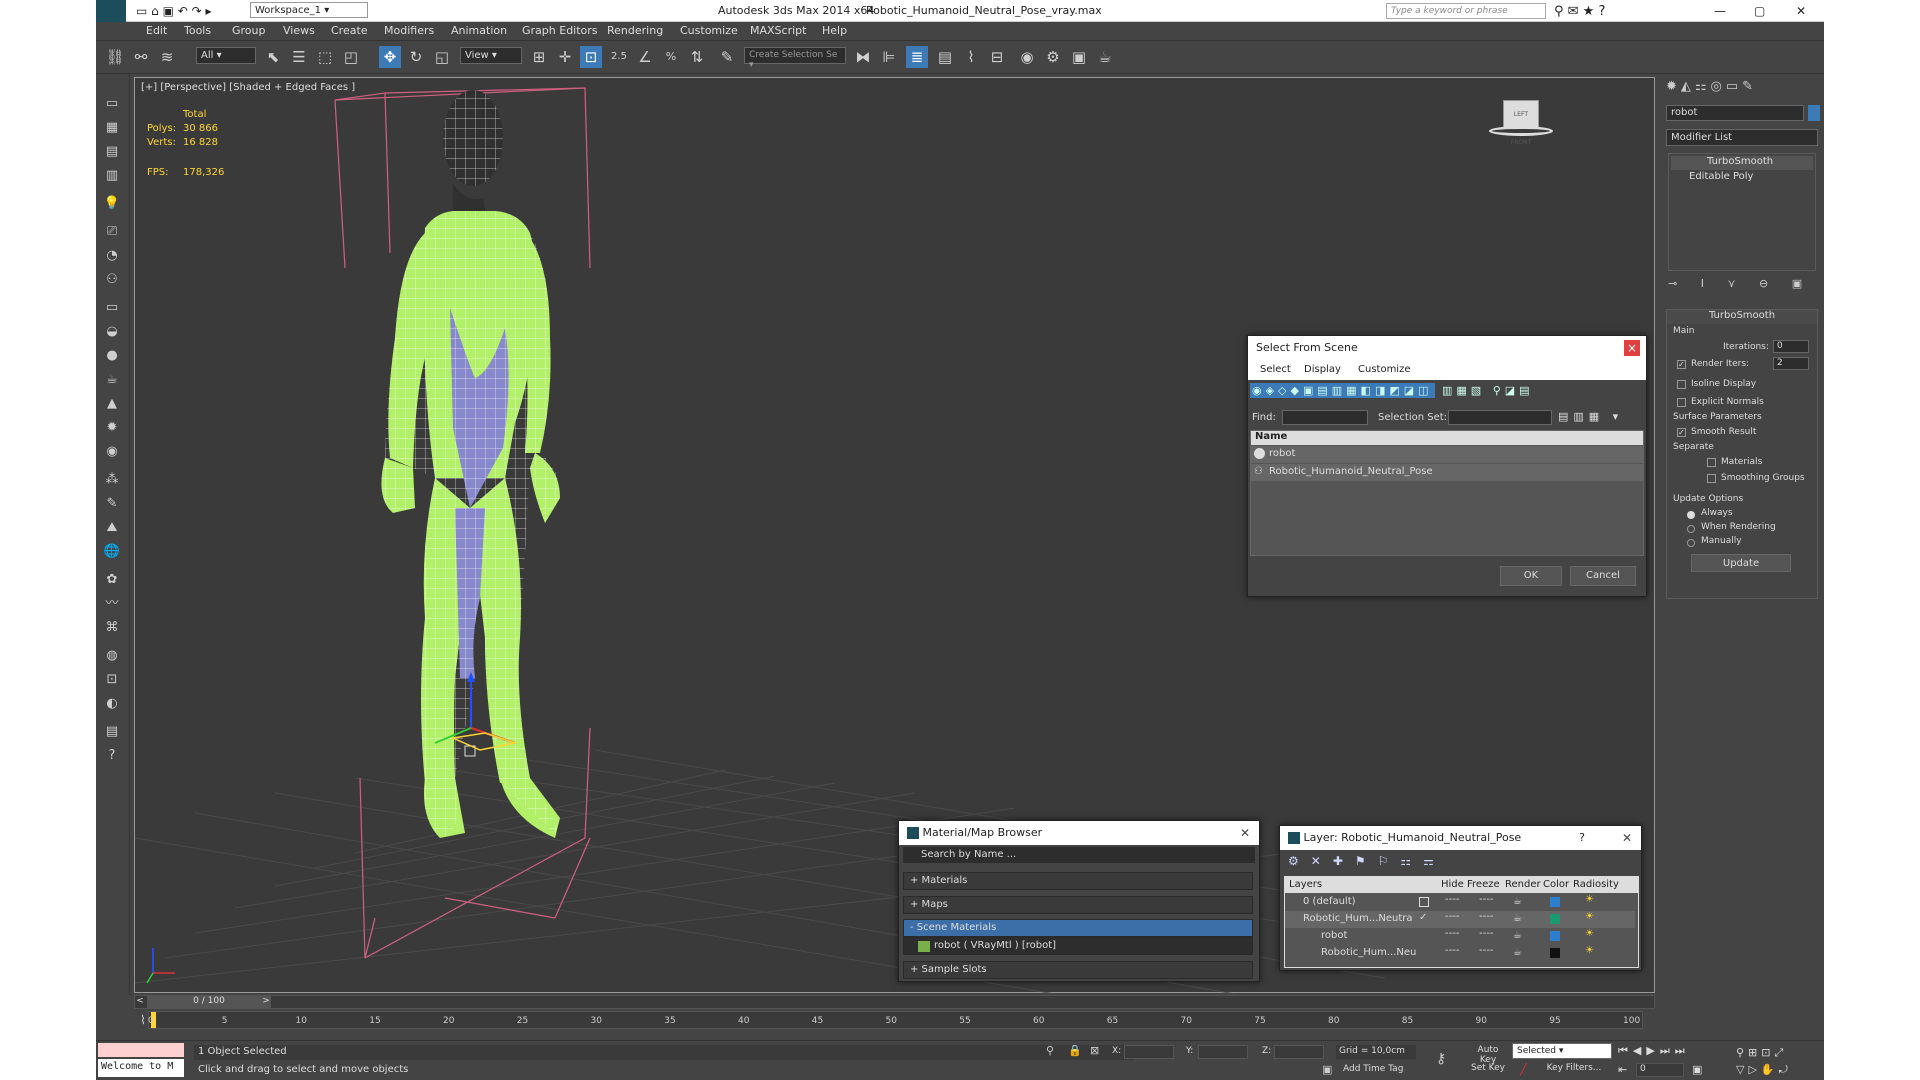 The height and width of the screenshot is (1080, 1920). What do you see at coordinates (1801, 11) in the screenshot?
I see `close-button: ✕` at bounding box center [1801, 11].